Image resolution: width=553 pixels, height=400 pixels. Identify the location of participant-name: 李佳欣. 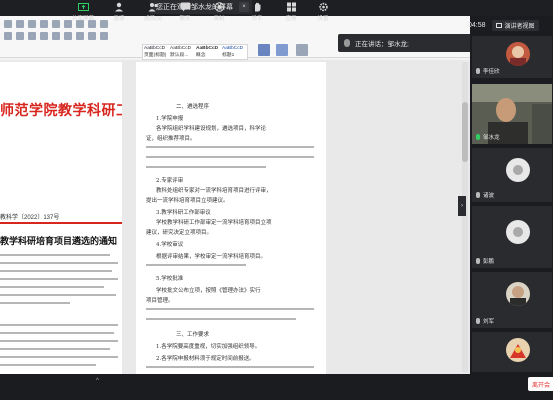
(488, 71).